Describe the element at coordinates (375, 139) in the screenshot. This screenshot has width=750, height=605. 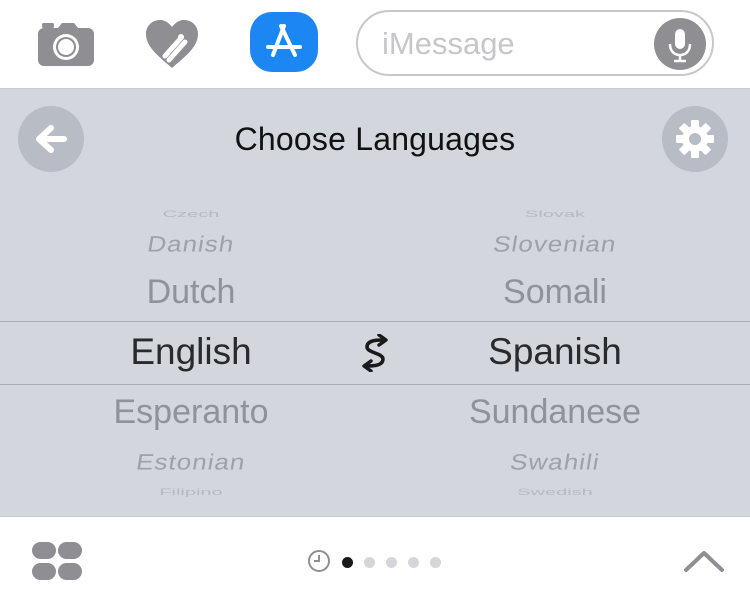
I see `page-title: Choose Languages` at that location.